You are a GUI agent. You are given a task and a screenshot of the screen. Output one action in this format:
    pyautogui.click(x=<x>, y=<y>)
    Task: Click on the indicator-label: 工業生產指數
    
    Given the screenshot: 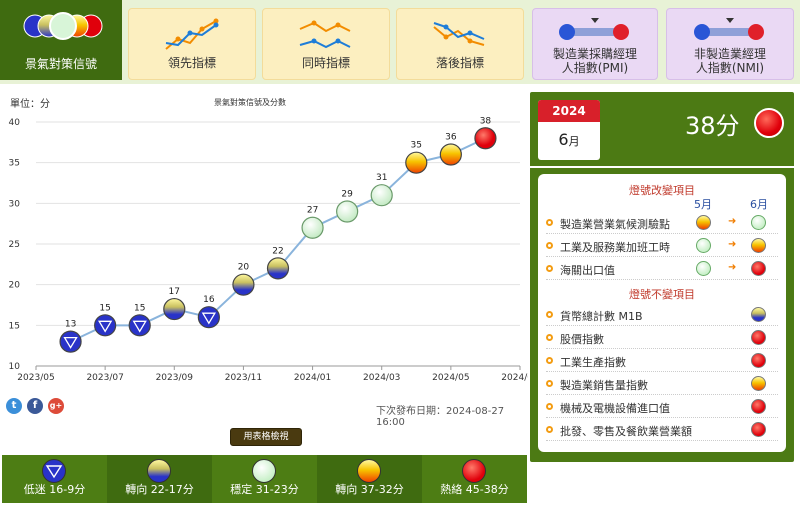 What is the action you would take?
    pyautogui.click(x=593, y=362)
    